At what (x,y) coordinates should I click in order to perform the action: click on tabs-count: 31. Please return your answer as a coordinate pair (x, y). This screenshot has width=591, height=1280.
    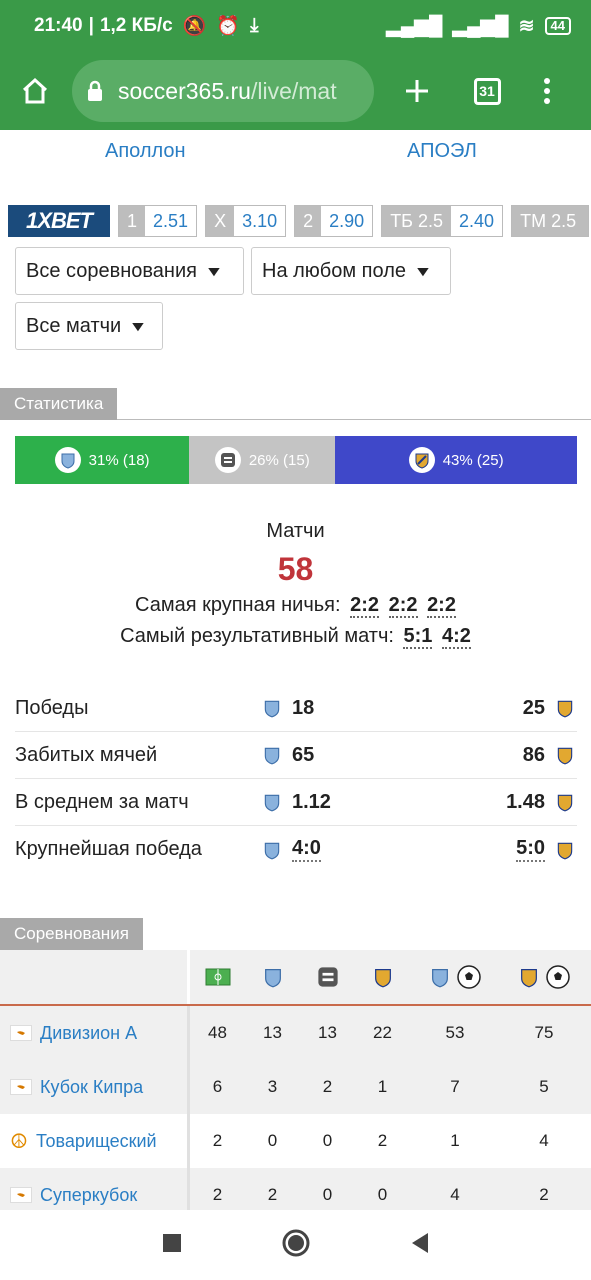
    Looking at the image, I should click on (487, 91).